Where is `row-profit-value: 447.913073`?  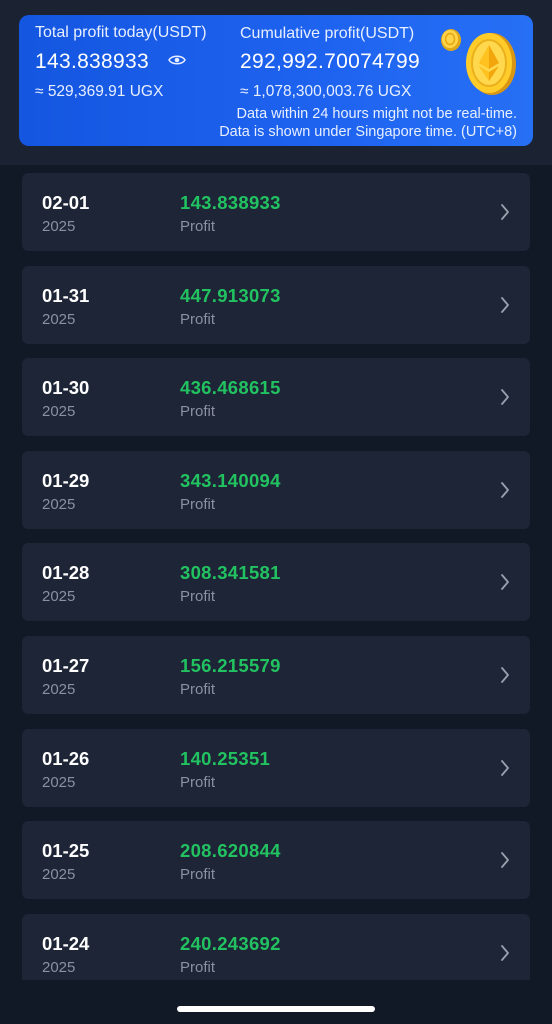
row-profit-value: 447.913073 is located at coordinates (230, 295).